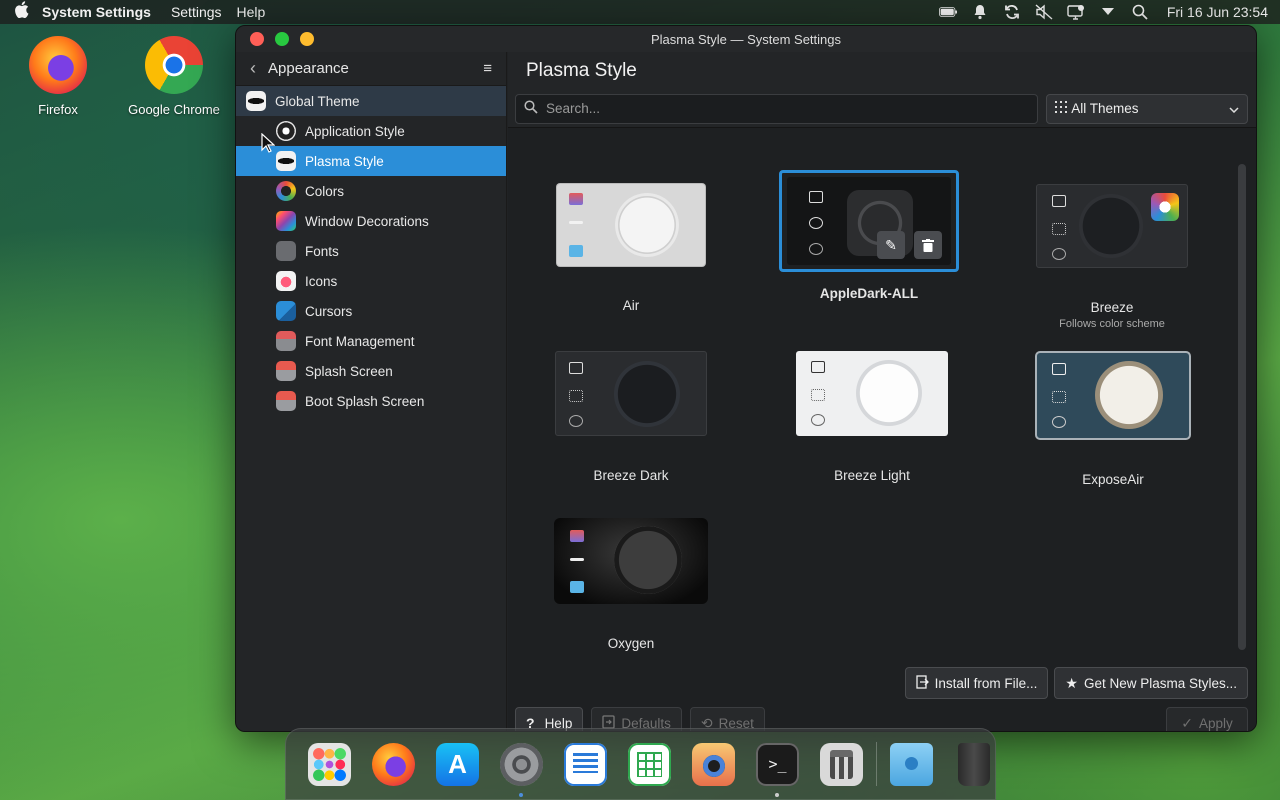 The width and height of the screenshot is (1280, 800). I want to click on display-settings-icon, so click(1076, 12).